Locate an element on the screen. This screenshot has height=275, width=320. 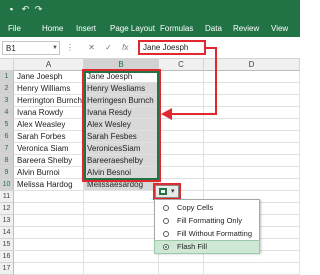
cell-a10: Melissa Hardog is located at coordinates (49, 185).